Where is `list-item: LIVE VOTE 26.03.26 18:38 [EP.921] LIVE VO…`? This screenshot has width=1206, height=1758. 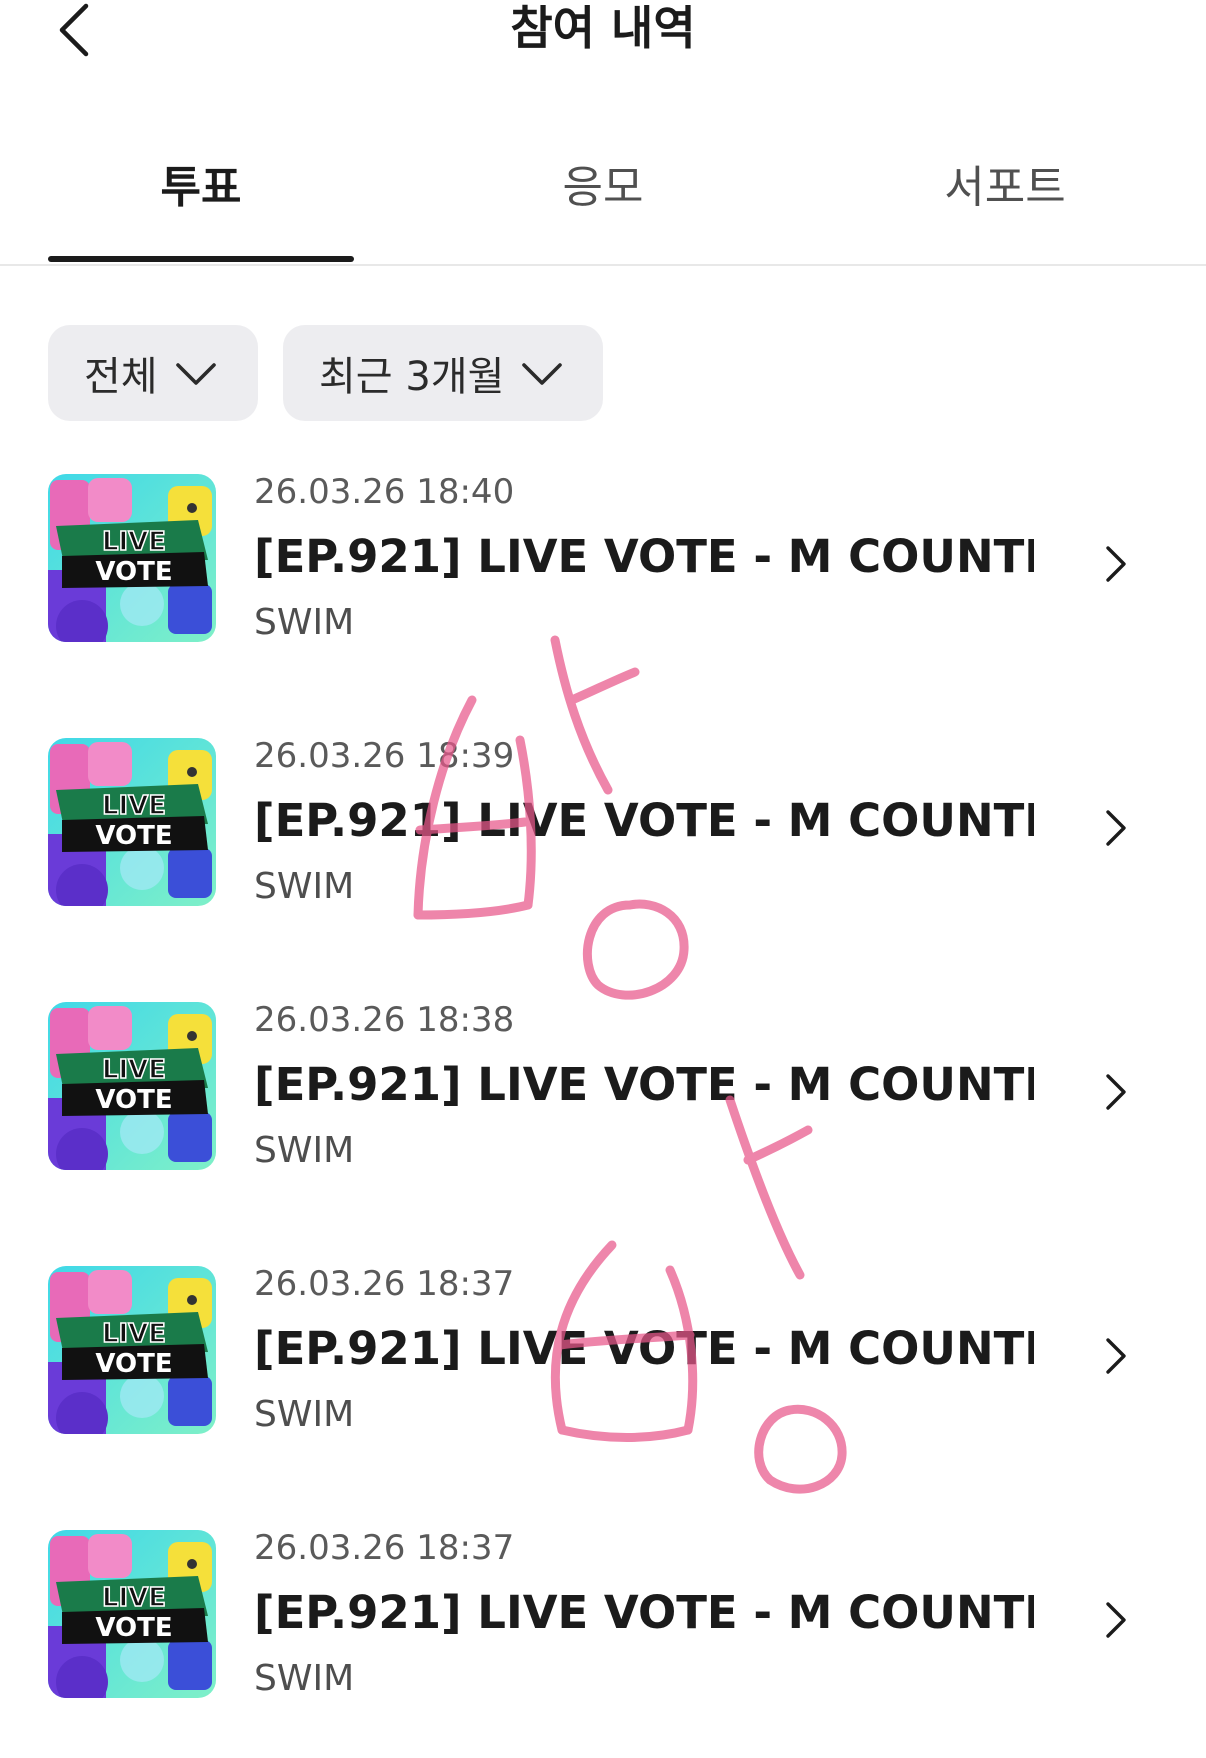
list-item: LIVE VOTE 26.03.26 18:38 [EP.921] LIVE VO… is located at coordinates (603, 1098).